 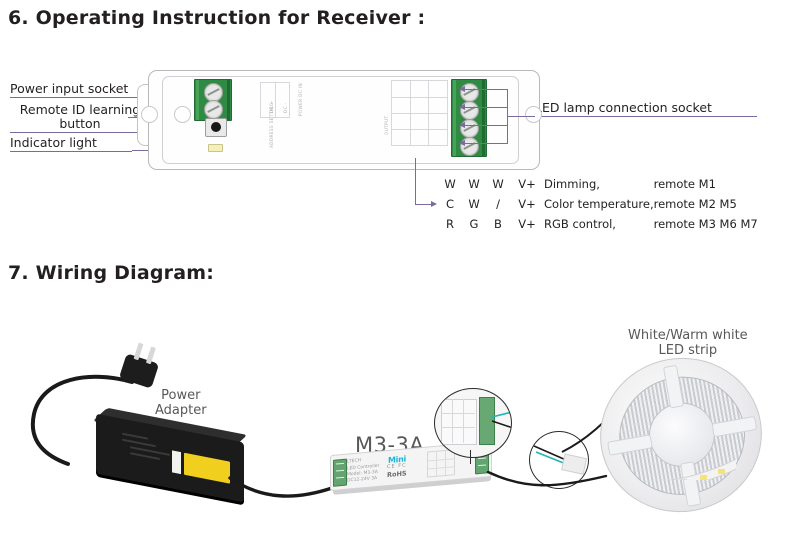 I want to click on label-remote-id-line2: button, so click(x=80, y=123).